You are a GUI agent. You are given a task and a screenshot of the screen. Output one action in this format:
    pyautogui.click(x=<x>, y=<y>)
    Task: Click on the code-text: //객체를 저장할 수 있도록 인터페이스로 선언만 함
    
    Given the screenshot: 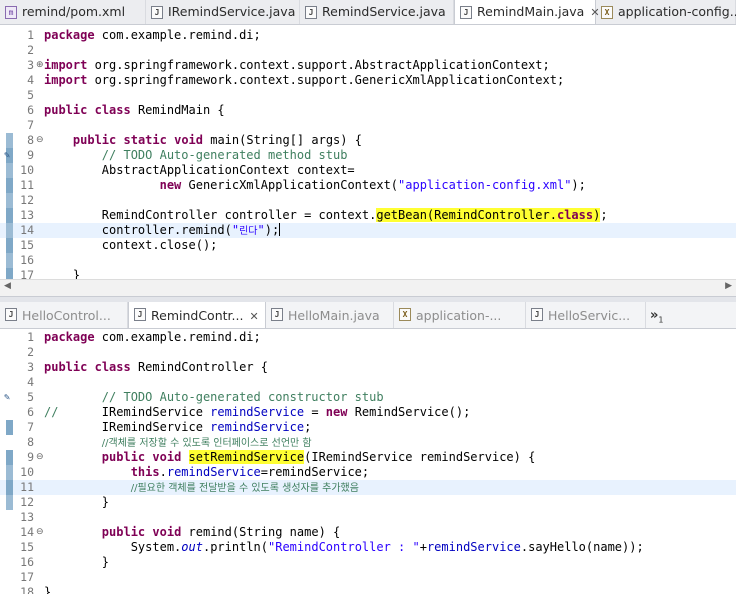 What is the action you would take?
    pyautogui.click(x=178, y=443)
    